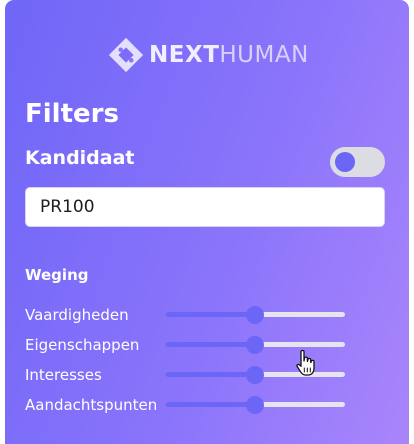 This screenshot has width=414, height=444. Describe the element at coordinates (80, 158) in the screenshot. I see `kandidaat-label: Kandidaat` at that location.